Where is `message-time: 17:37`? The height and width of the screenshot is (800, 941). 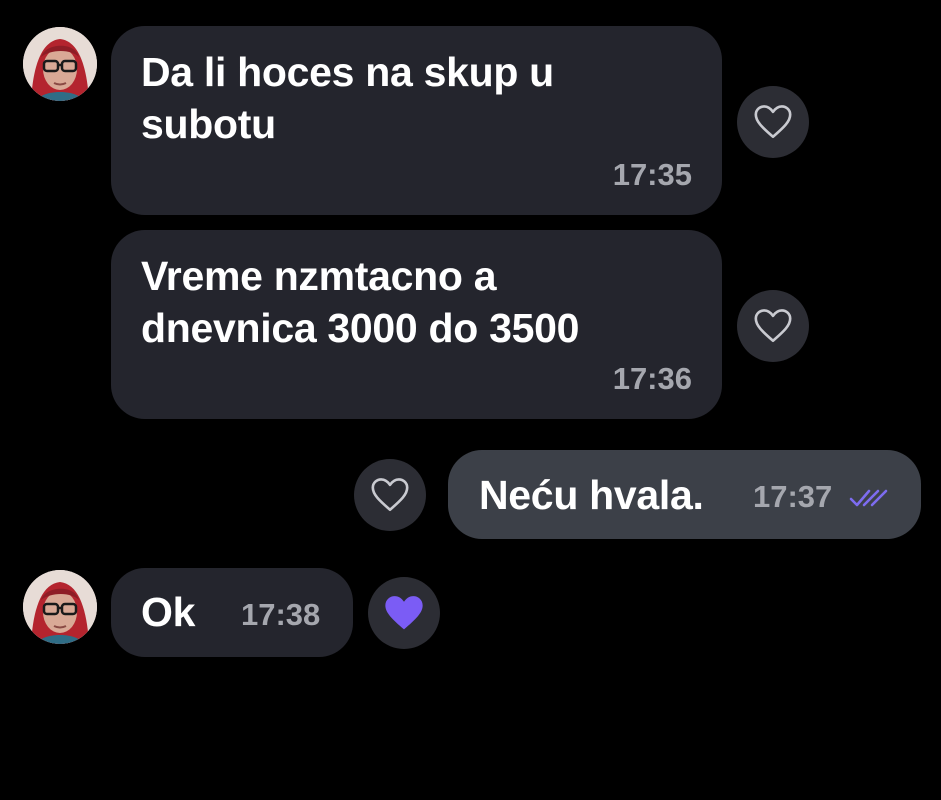 message-time: 17:37 is located at coordinates (793, 496).